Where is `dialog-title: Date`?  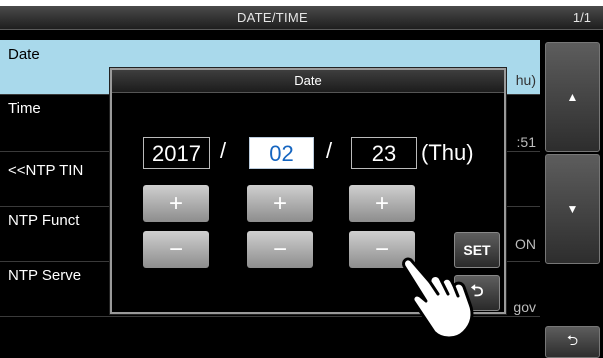
dialog-title: Date is located at coordinates (308, 81).